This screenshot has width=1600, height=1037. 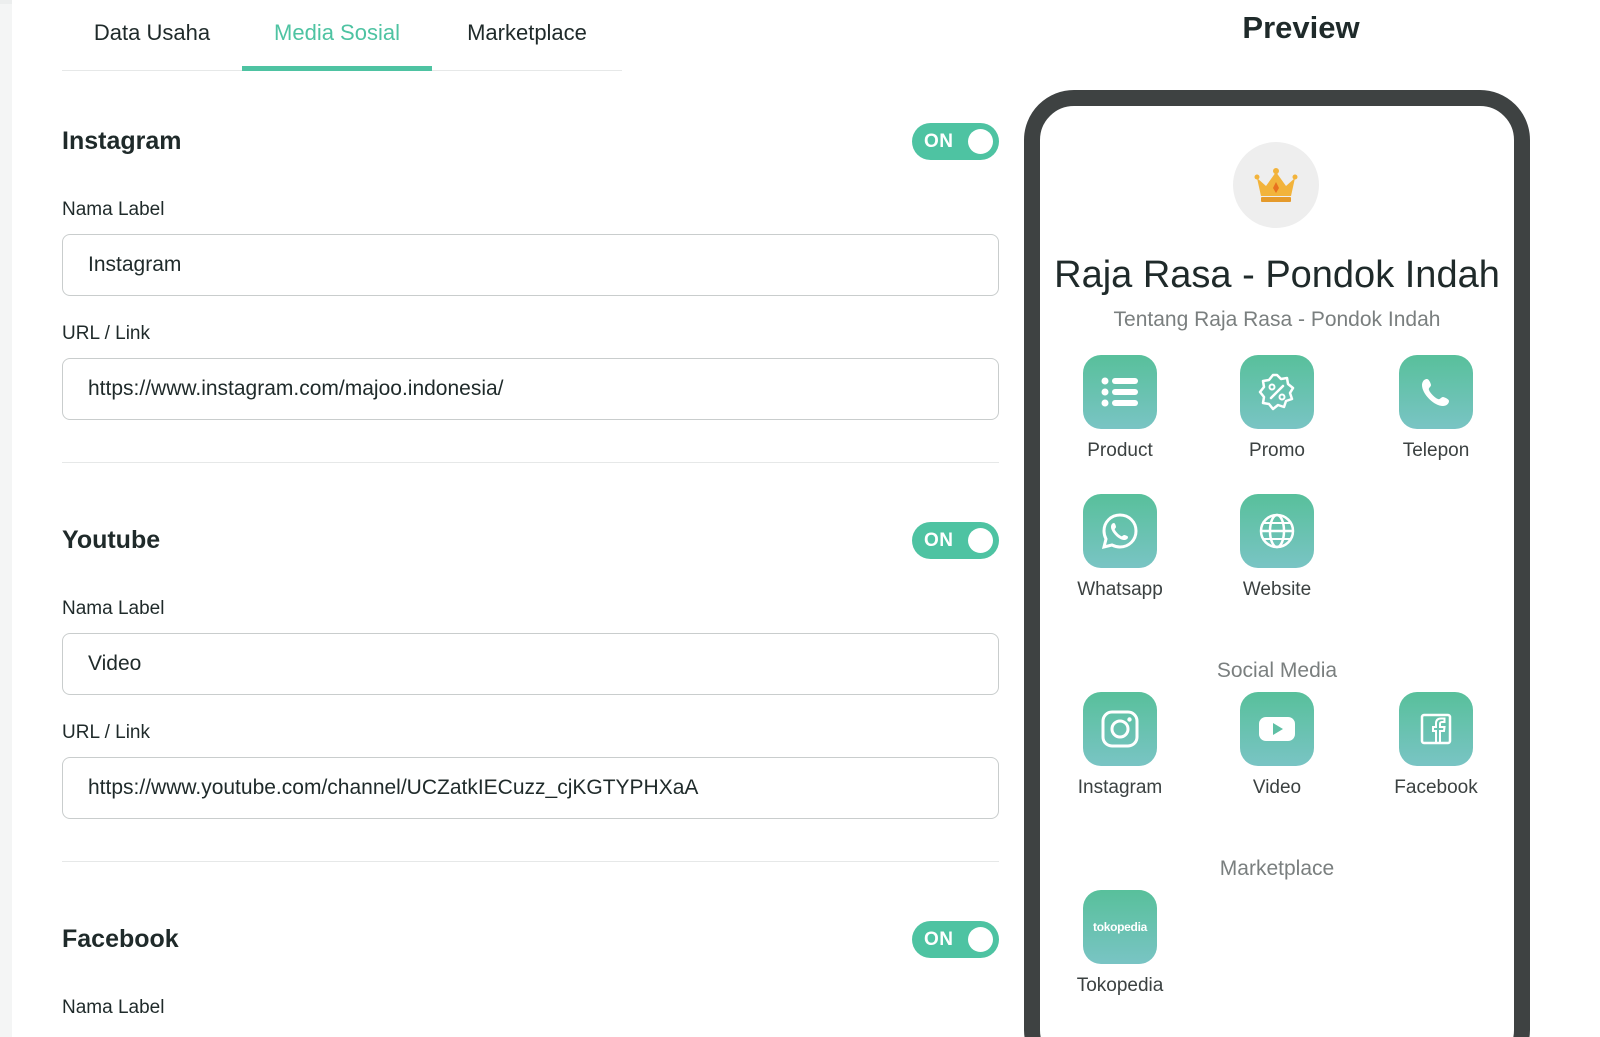 I want to click on tab-marketplace: Marketplace, so click(x=527, y=35).